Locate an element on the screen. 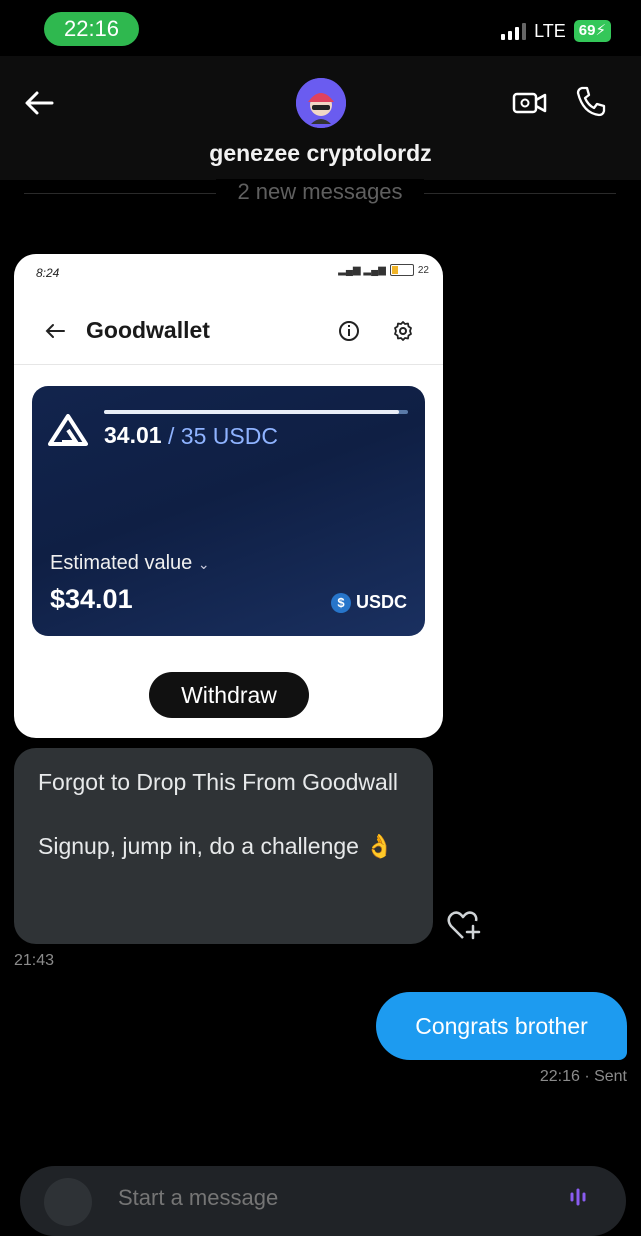 Image resolution: width=641 pixels, height=1236 pixels. estimated-value: $34.01 is located at coordinates (91, 599).